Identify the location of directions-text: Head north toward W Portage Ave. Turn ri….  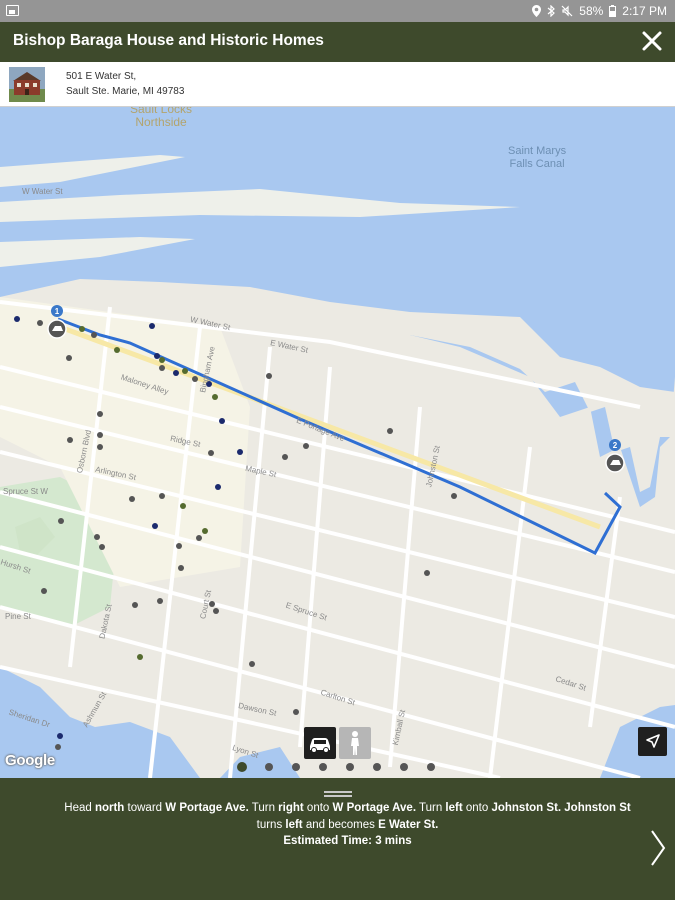
(347, 825).